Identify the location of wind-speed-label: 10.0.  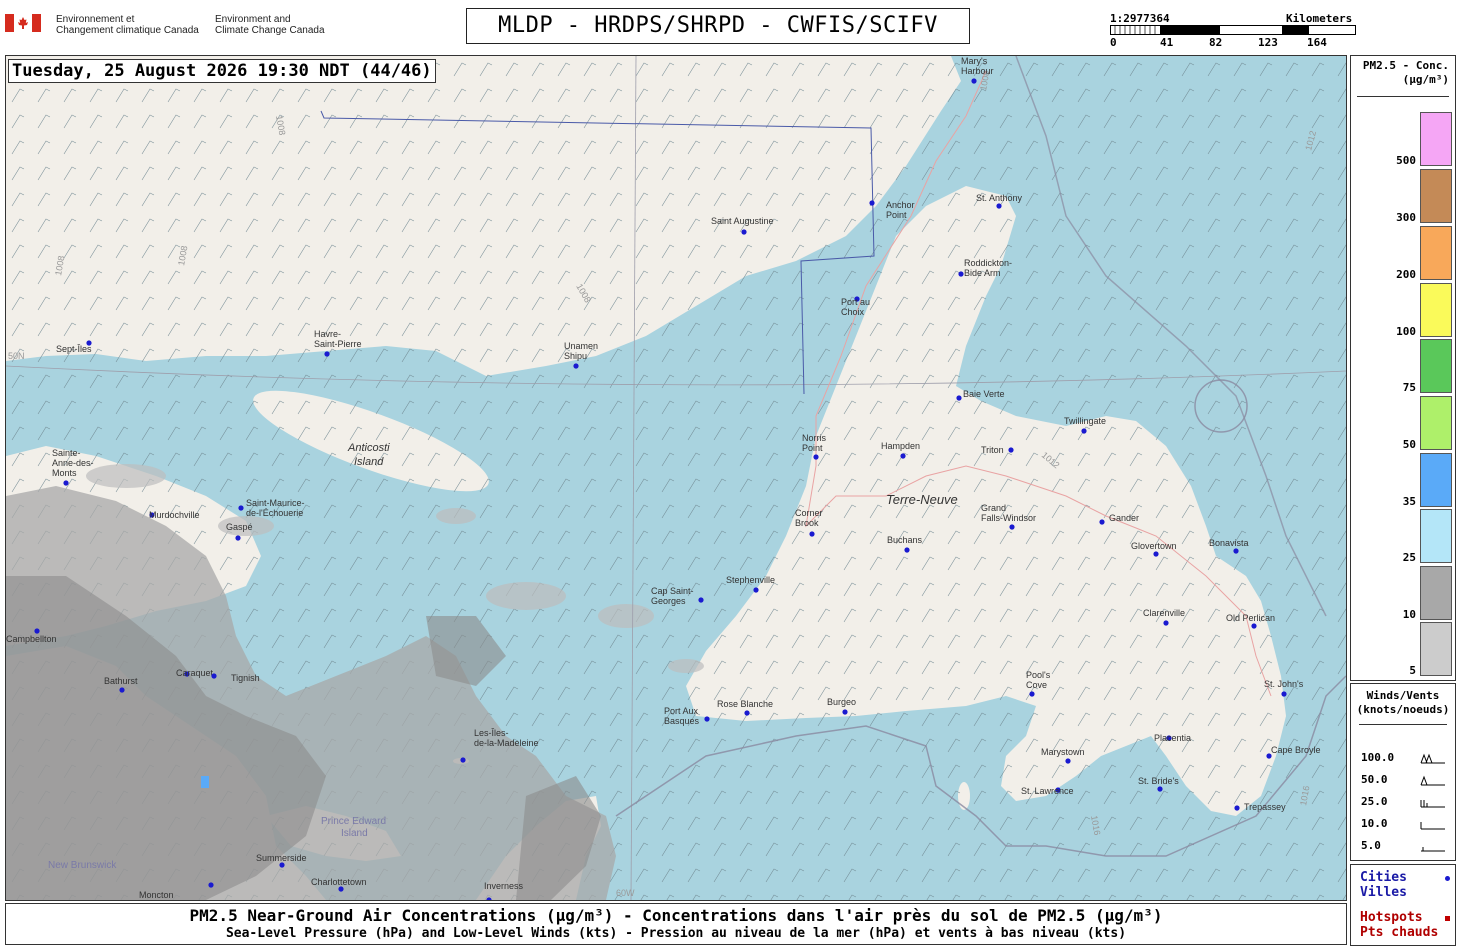
(1374, 823).